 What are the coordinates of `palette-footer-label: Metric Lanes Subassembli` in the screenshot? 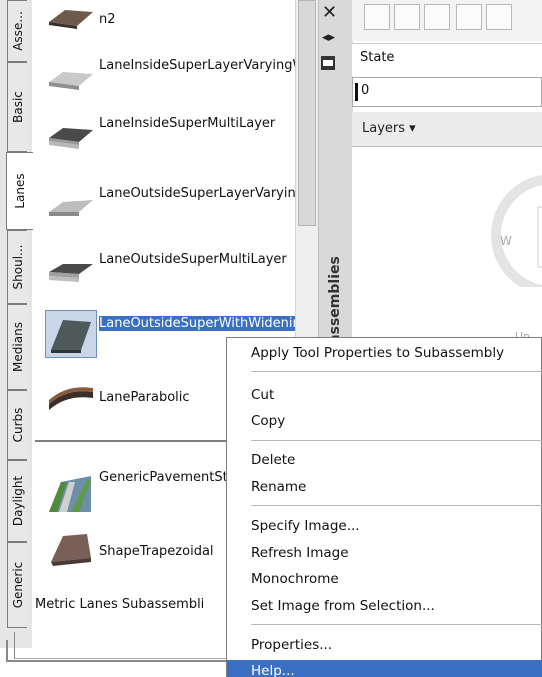 It's located at (120, 604).